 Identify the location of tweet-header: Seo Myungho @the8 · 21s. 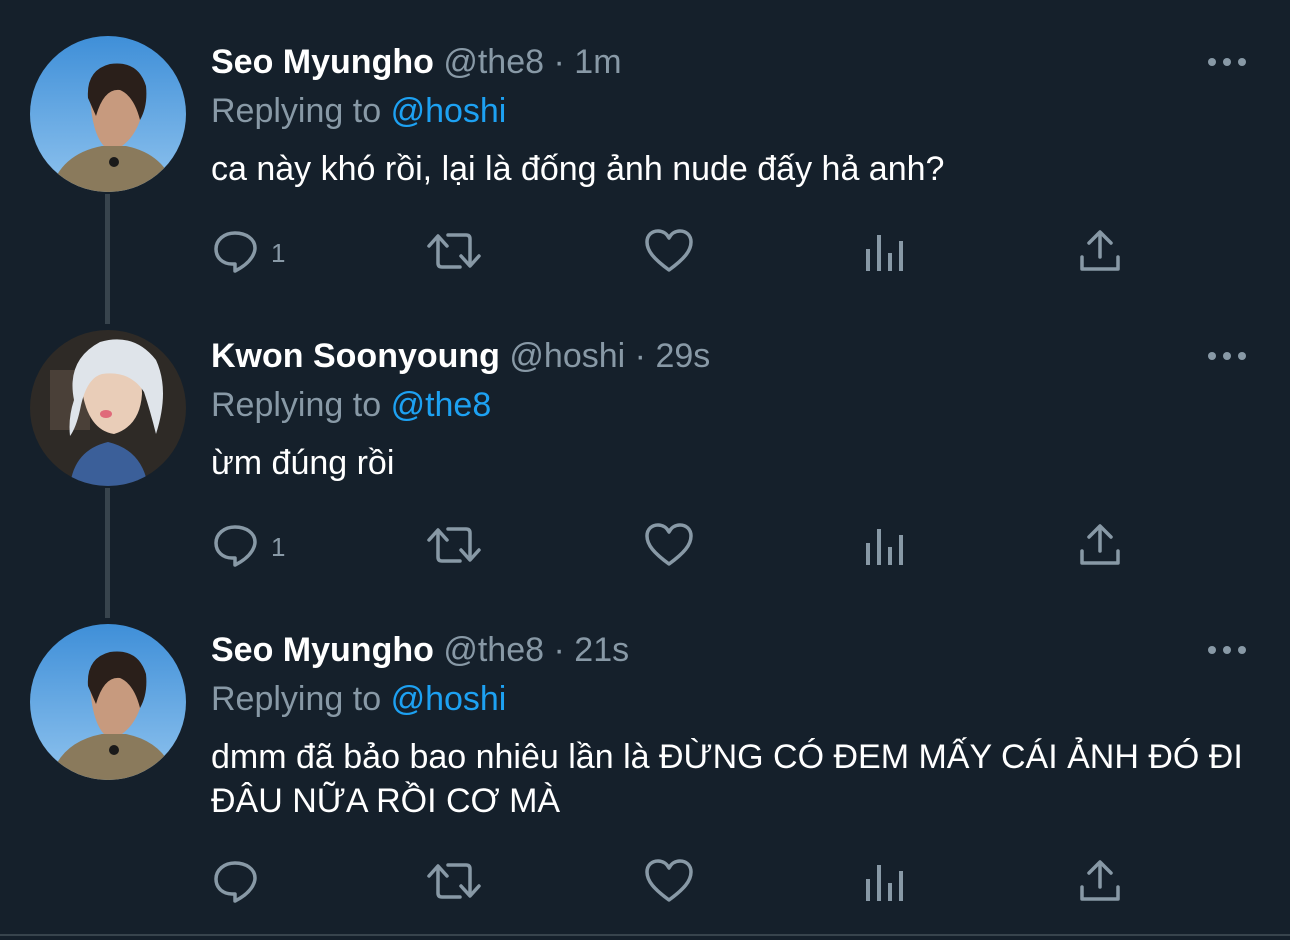
(420, 650).